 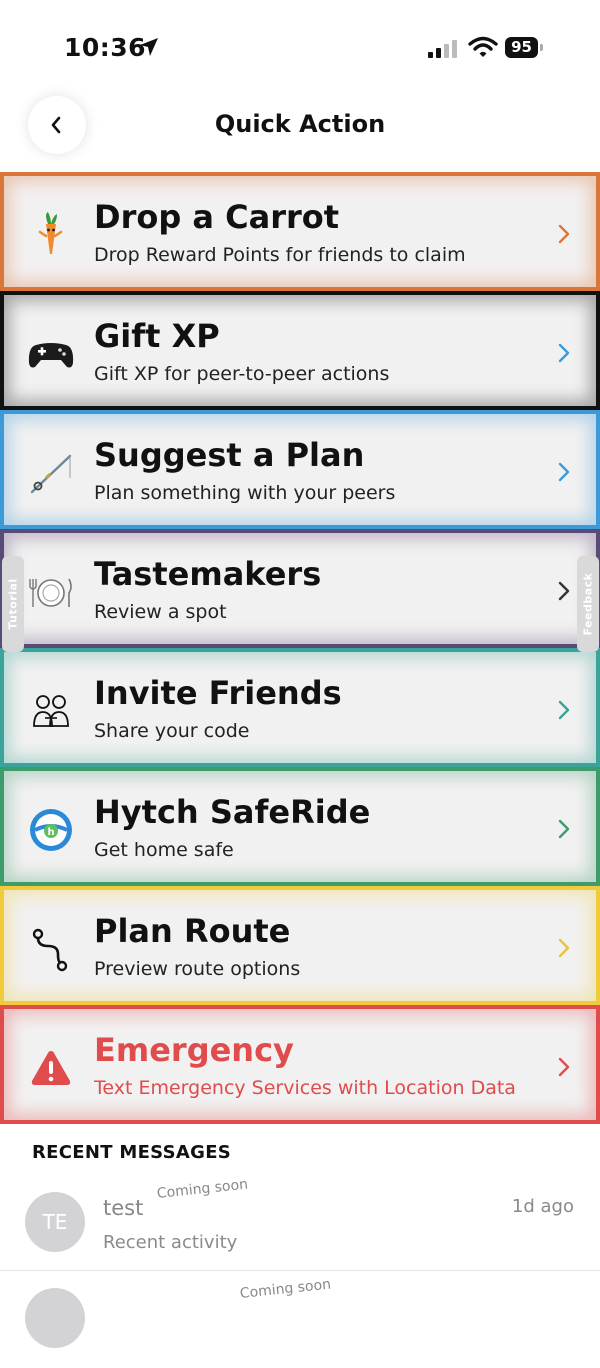 What do you see at coordinates (170, 1242) in the screenshot?
I see `message-preview: Recent activity` at bounding box center [170, 1242].